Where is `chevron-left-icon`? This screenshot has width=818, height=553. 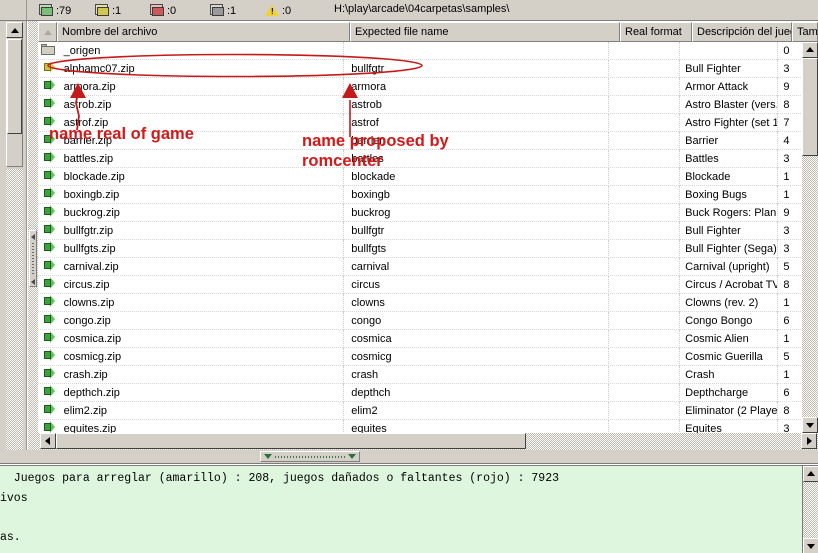
chevron-left-icon is located at coordinates (47, 441).